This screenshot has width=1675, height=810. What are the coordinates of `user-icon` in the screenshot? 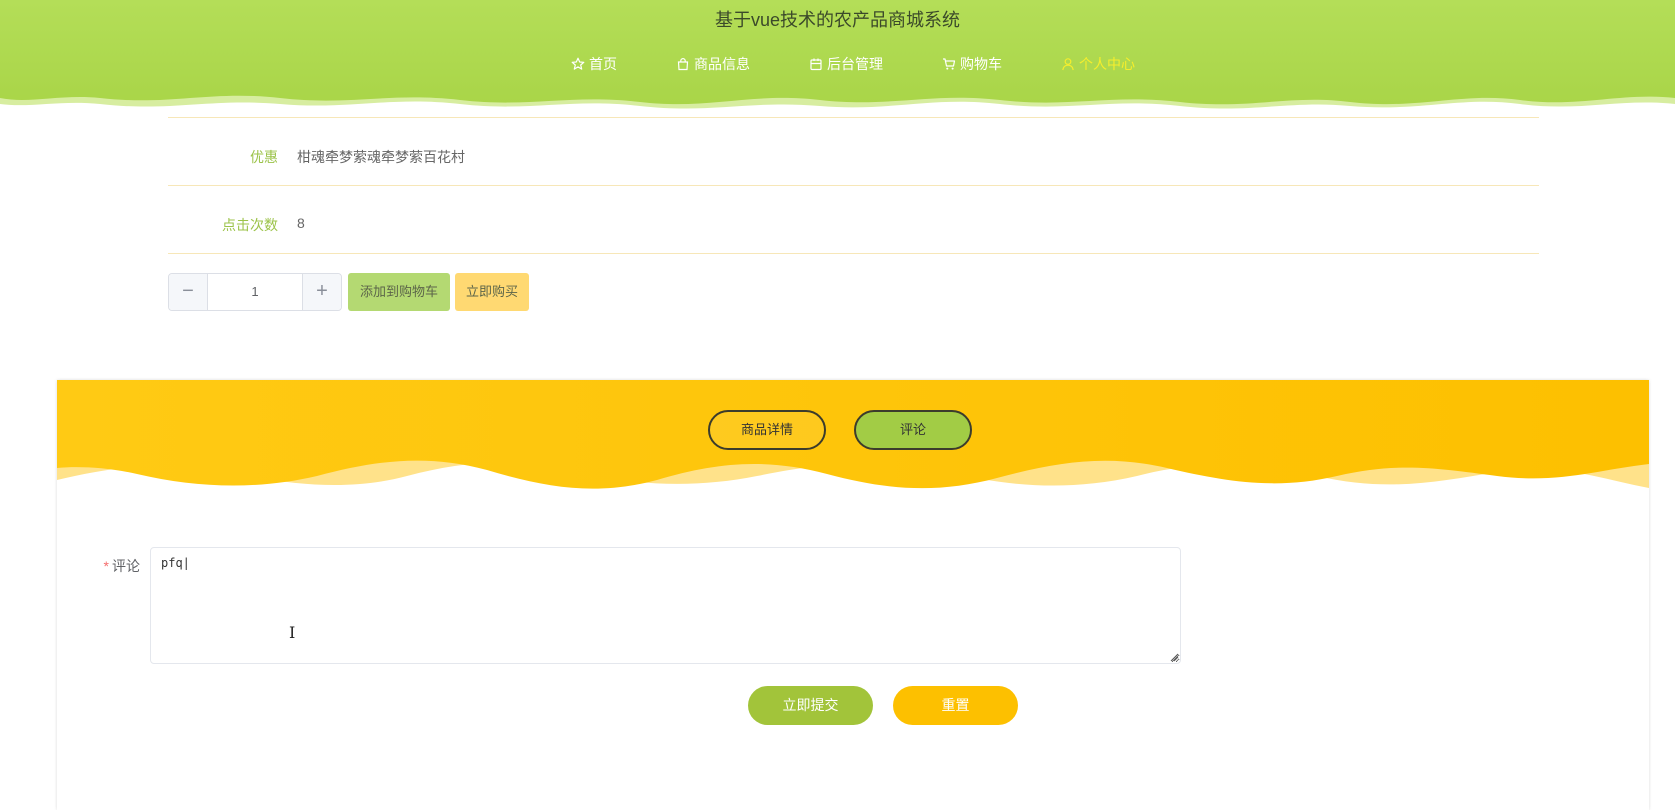 It's located at (1068, 64).